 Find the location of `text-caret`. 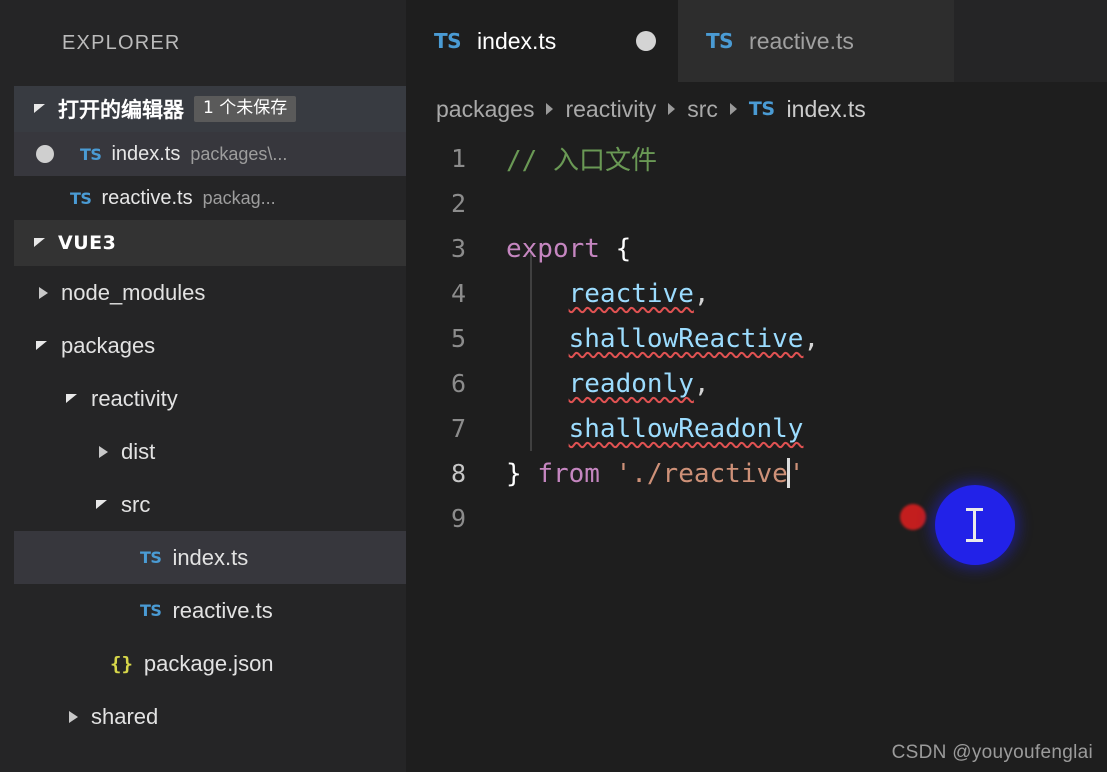

text-caret is located at coordinates (788, 473).